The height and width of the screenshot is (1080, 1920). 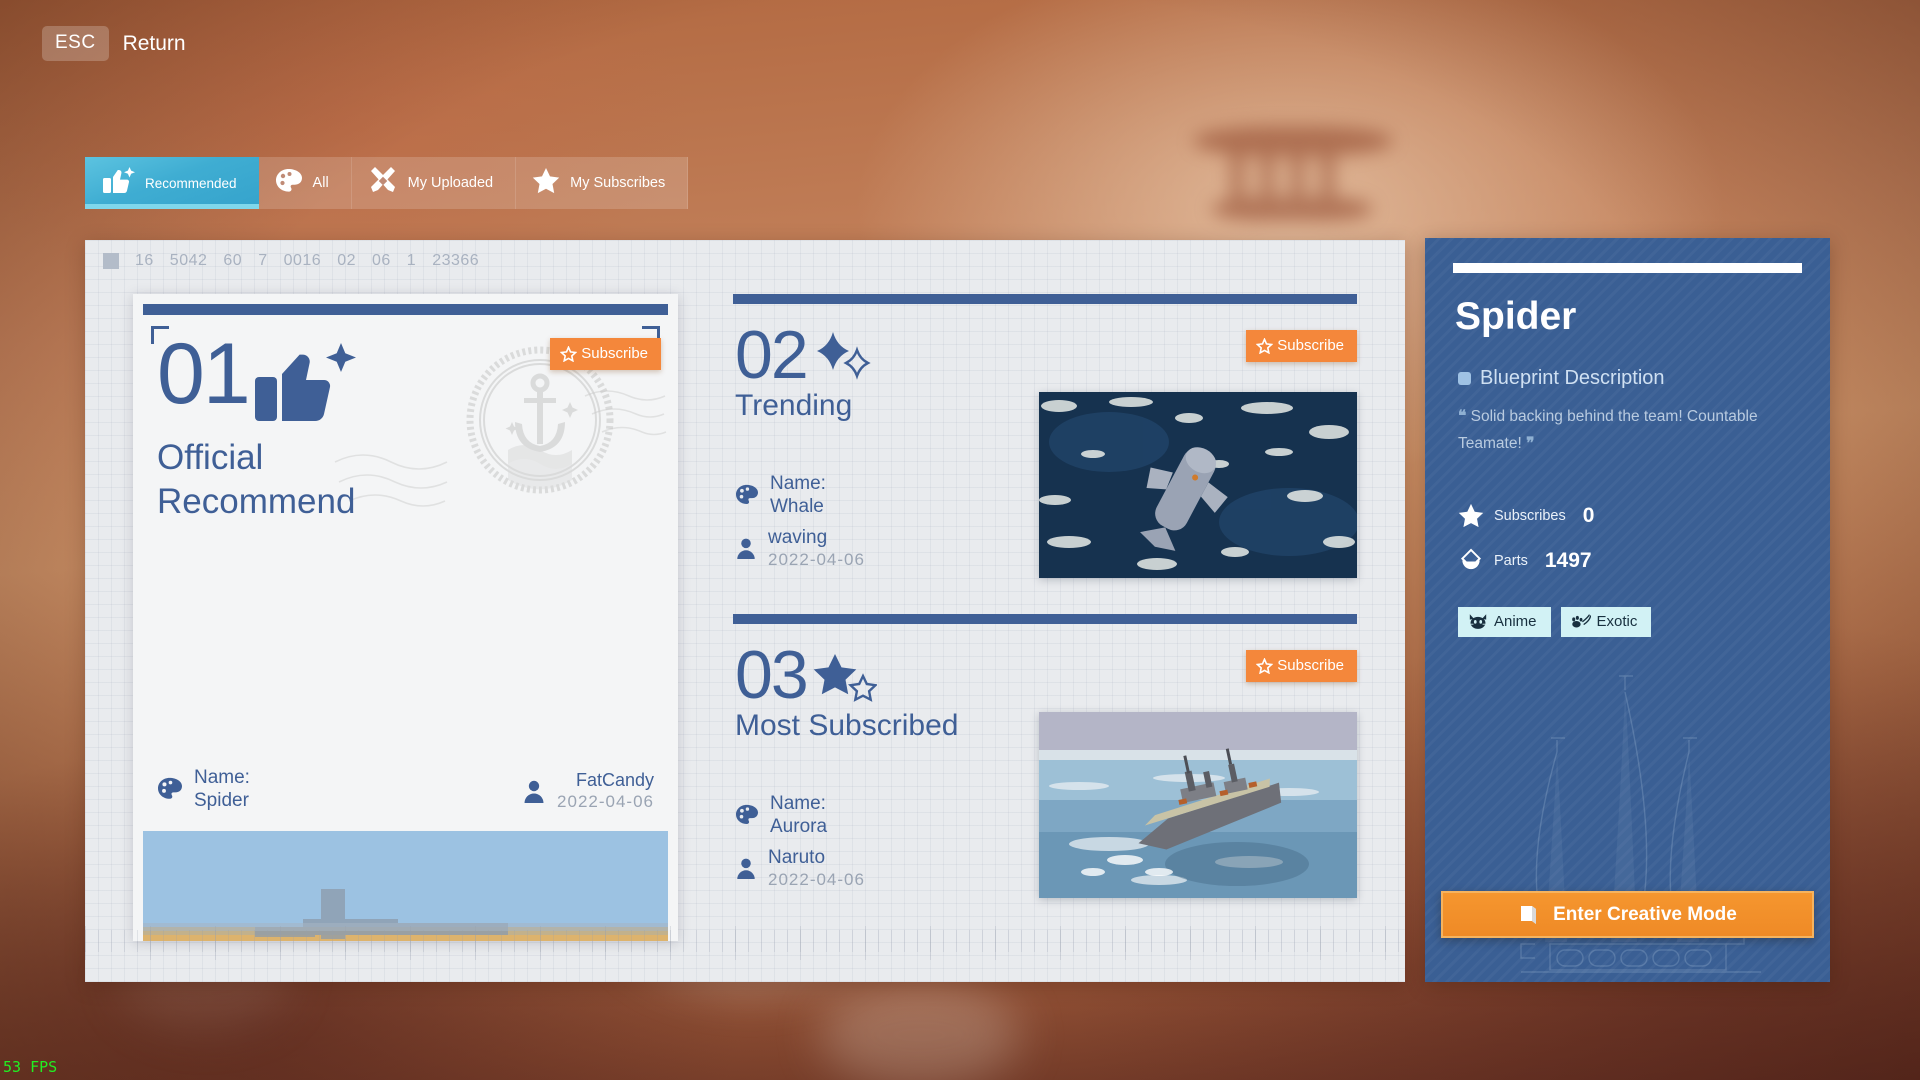 What do you see at coordinates (800, 525) in the screenshot?
I see `card-info-block: Name: Whale waving 2022-04-06` at bounding box center [800, 525].